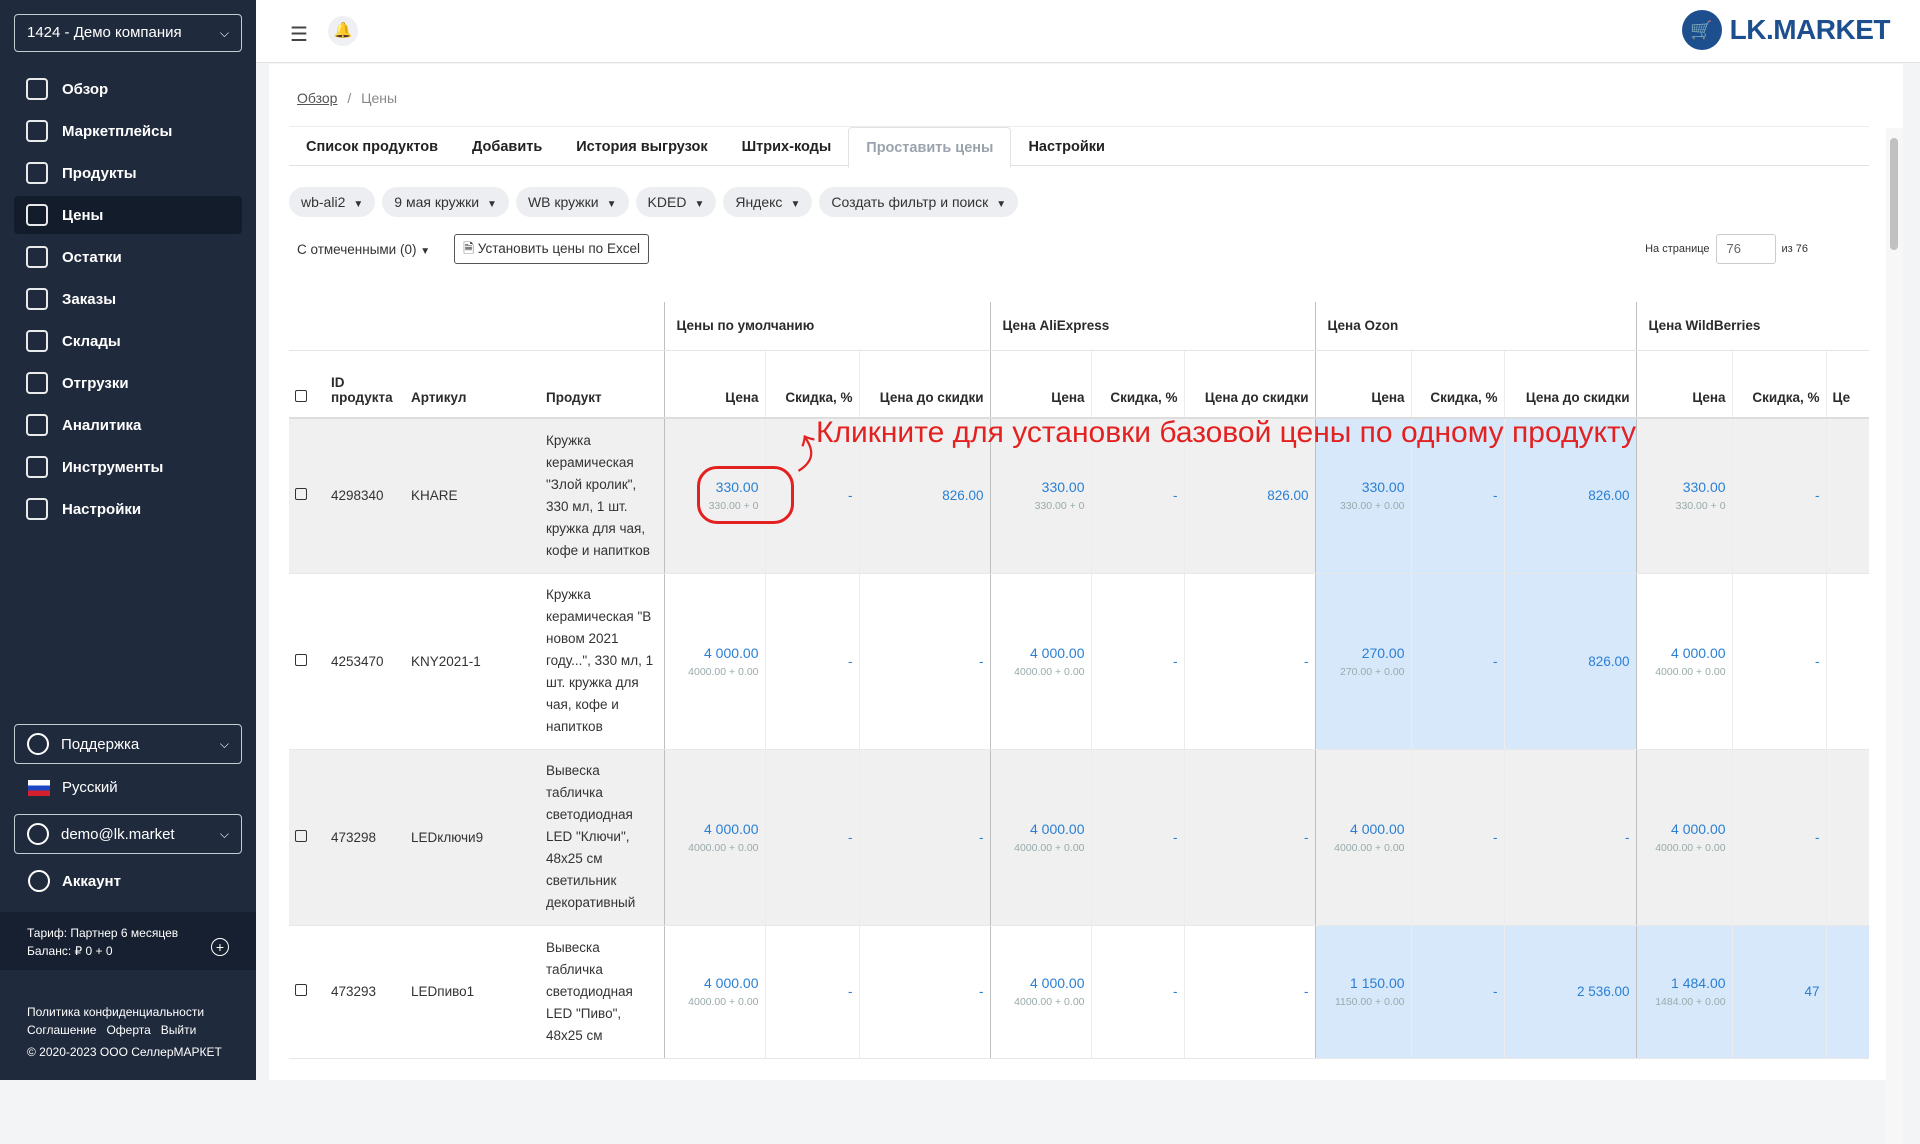 The height and width of the screenshot is (1144, 1920). Describe the element at coordinates (1684, 992) in the screenshot. I see `wb-price-cell: 1 484.00 1484.00 + 0.00` at that location.